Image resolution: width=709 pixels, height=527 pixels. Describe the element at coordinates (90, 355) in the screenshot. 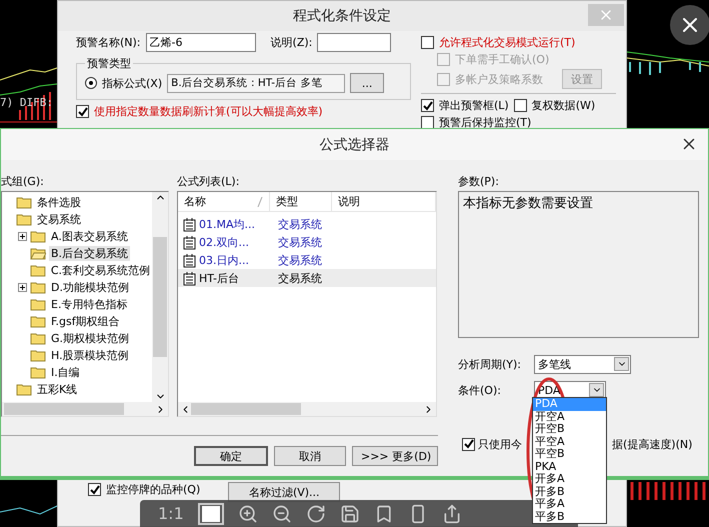

I see `tree-item: H.股票模块范例` at that location.